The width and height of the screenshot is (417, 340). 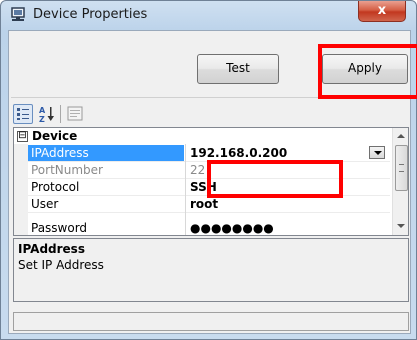 I want to click on column-splitter, so click(x=185, y=189).